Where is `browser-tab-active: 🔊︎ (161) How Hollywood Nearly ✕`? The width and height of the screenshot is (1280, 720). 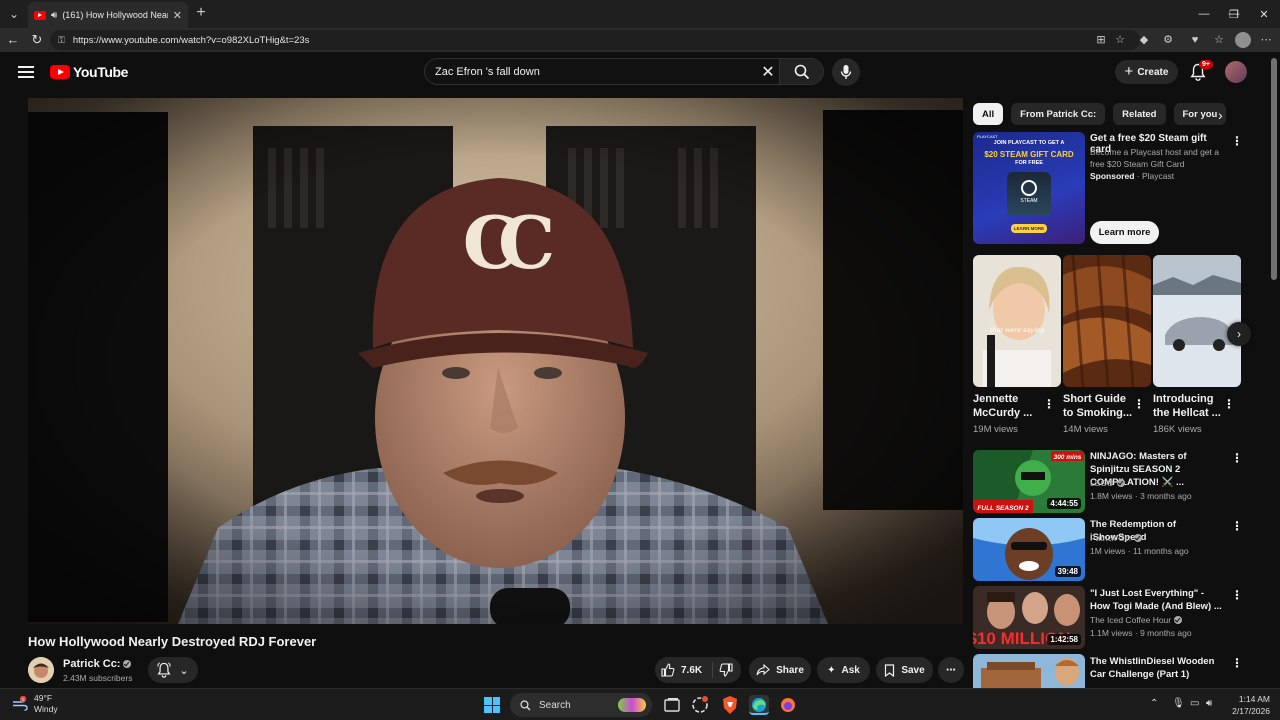 browser-tab-active: 🔊︎ (161) How Hollywood Nearly ✕ is located at coordinates (108, 15).